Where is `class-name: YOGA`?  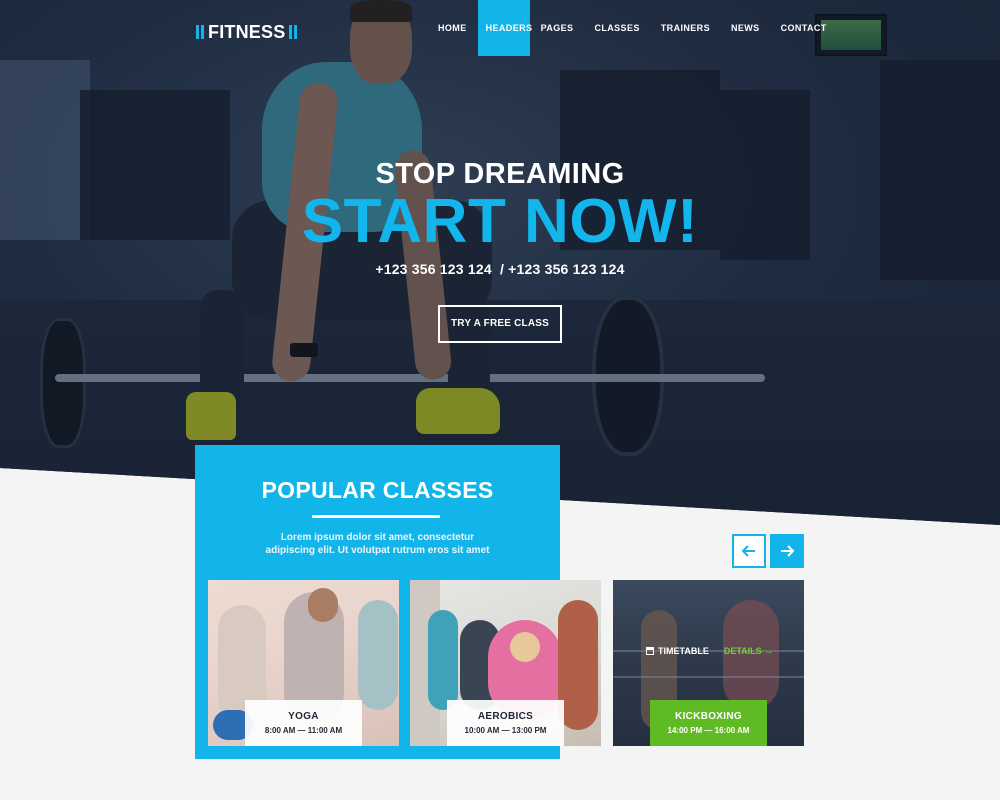 class-name: YOGA is located at coordinates (303, 716).